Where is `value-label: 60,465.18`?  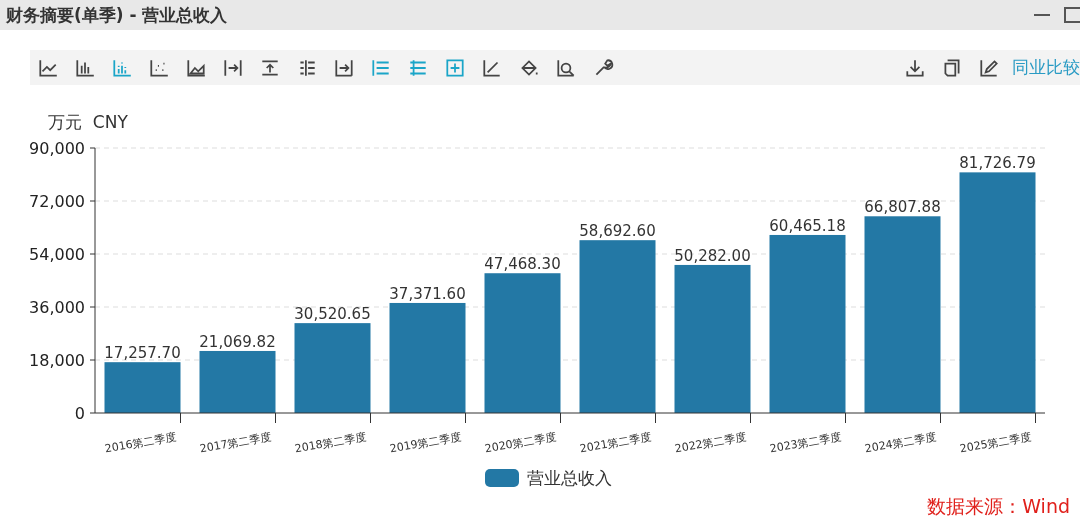
value-label: 60,465.18 is located at coordinates (807, 225).